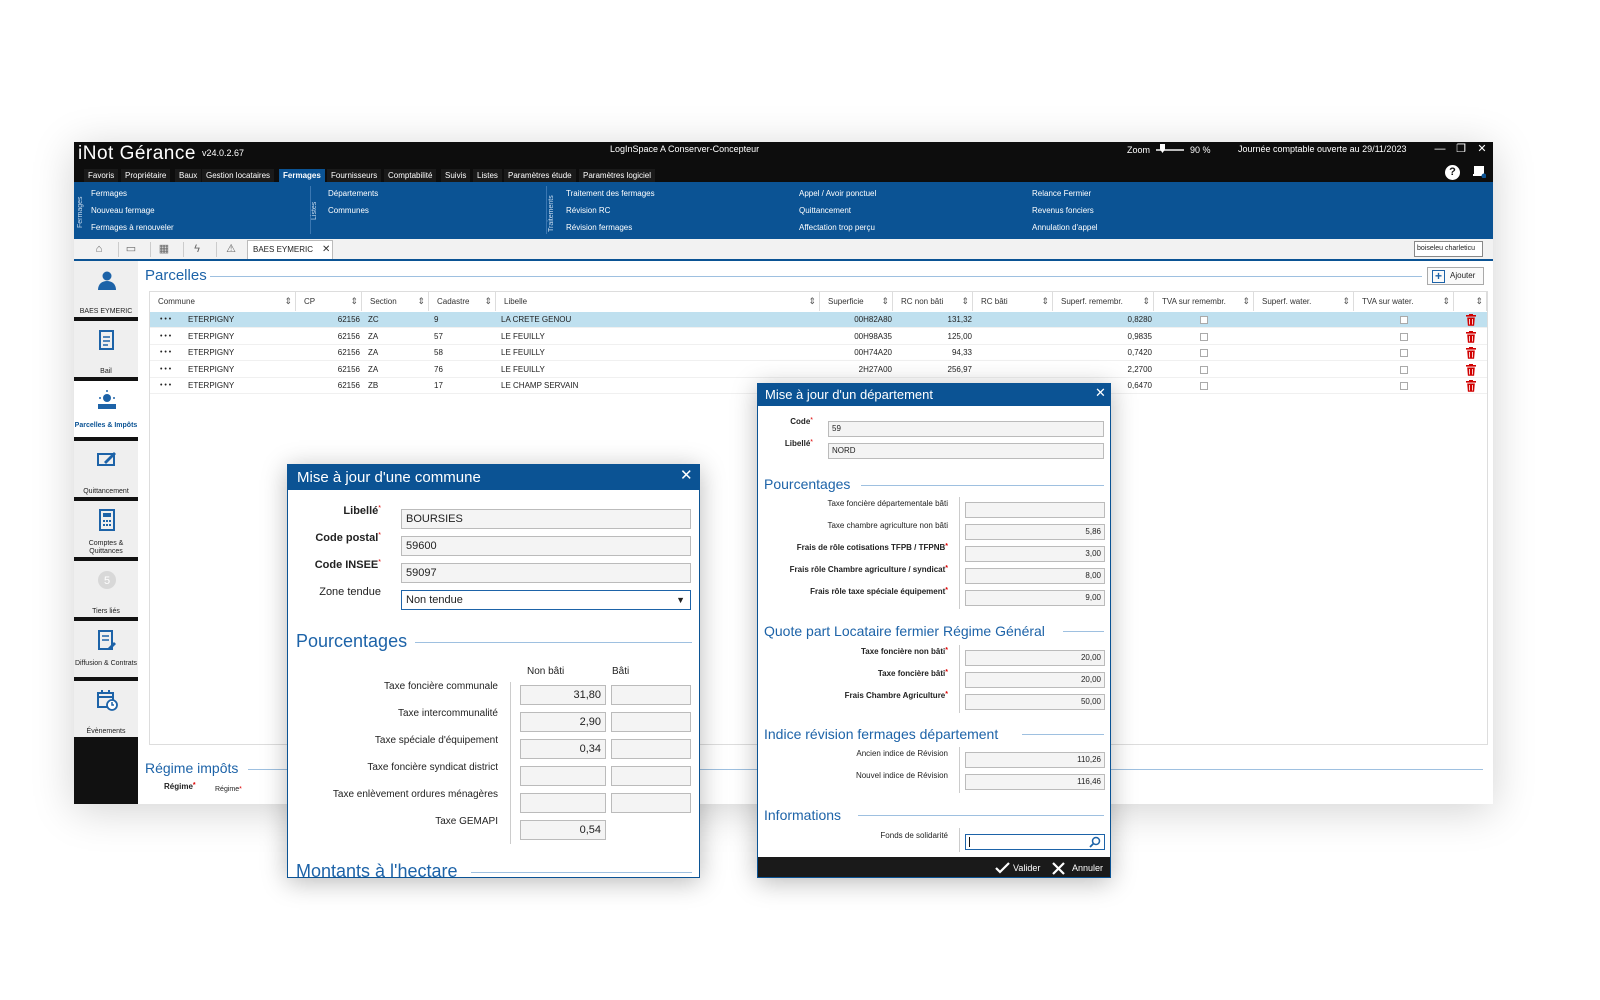 Image resolution: width=1600 pixels, height=1000 pixels. What do you see at coordinates (487, 175) in the screenshot?
I see `menu-listes: Listes` at bounding box center [487, 175].